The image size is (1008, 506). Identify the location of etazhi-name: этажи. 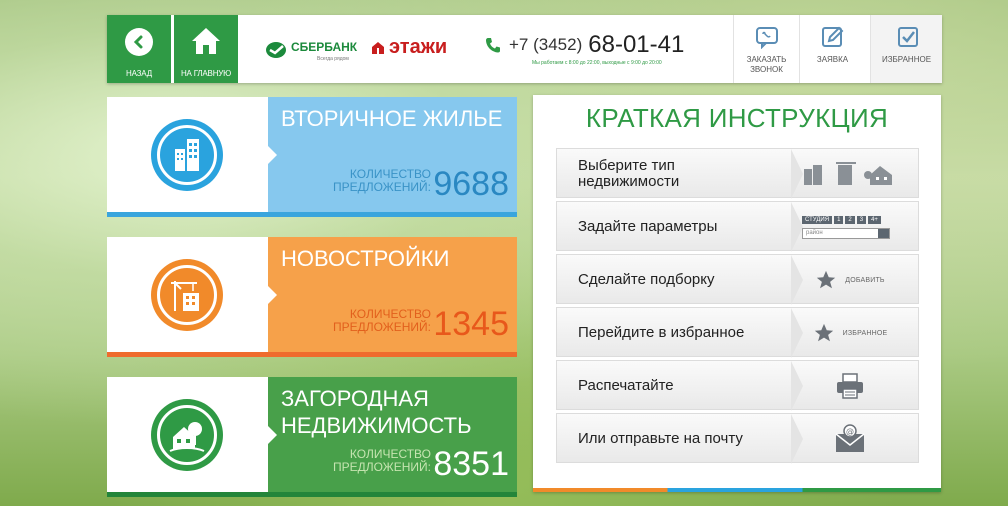
(418, 47).